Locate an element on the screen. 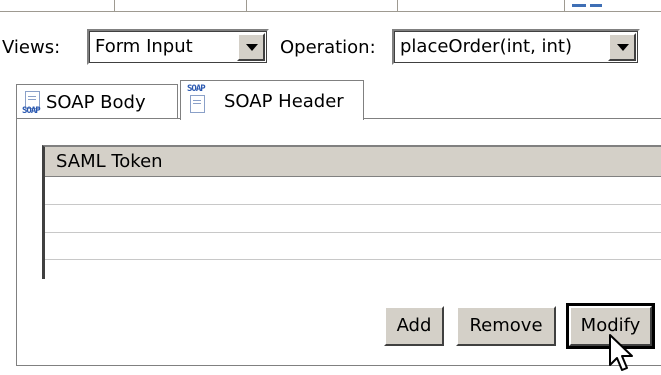  column-header-saml-token: SAML Token is located at coordinates (109, 161).